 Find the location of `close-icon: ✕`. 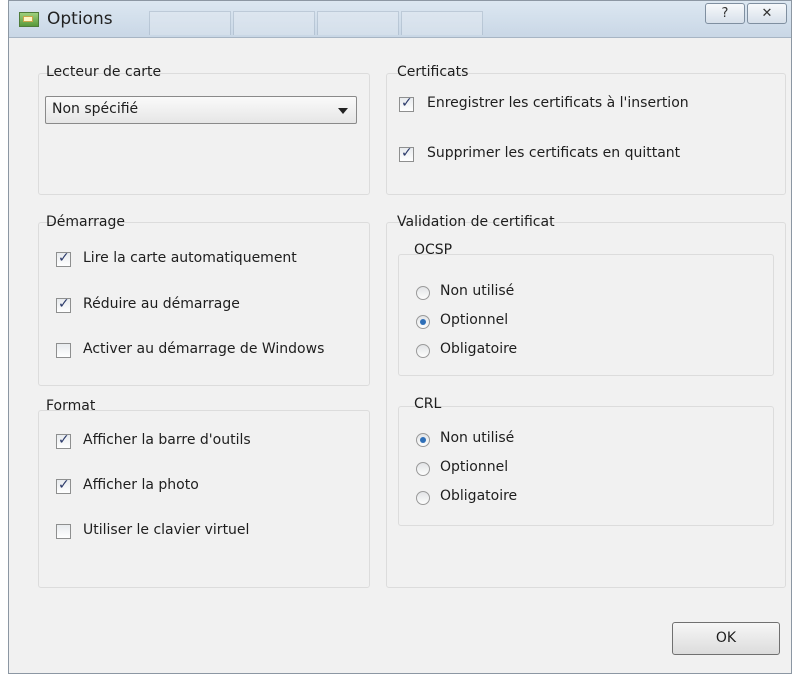

close-icon: ✕ is located at coordinates (767, 13).